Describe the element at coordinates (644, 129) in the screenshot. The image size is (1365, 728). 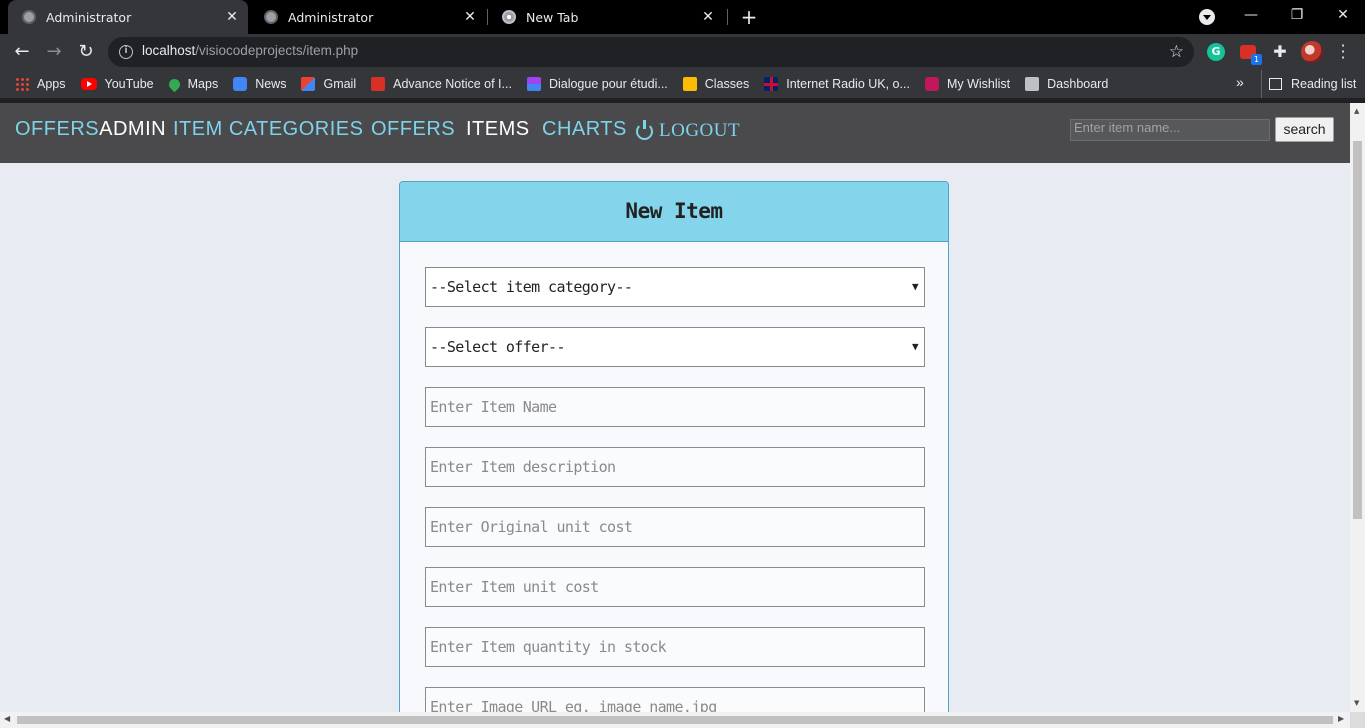
I see `power-icon` at that location.